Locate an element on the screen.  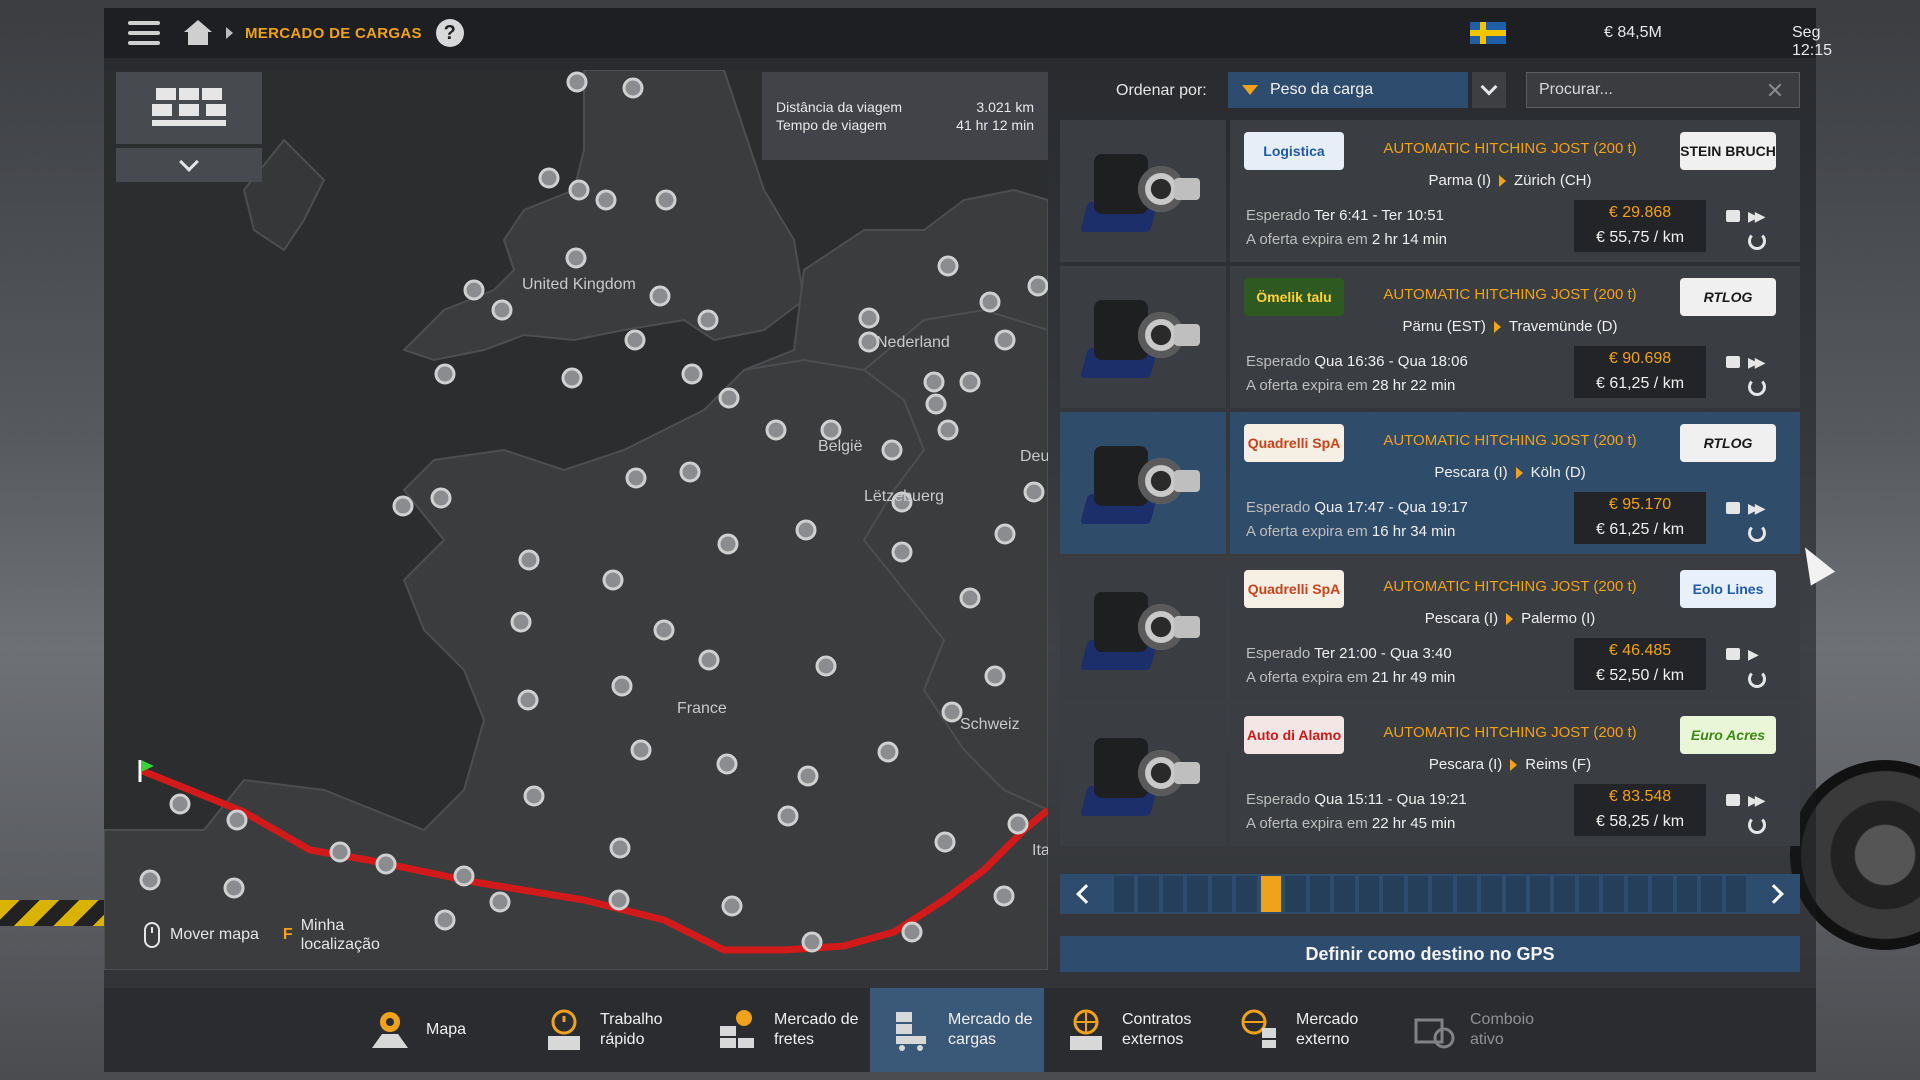
hint-my-location: Minha localização is located at coordinates (340, 935).